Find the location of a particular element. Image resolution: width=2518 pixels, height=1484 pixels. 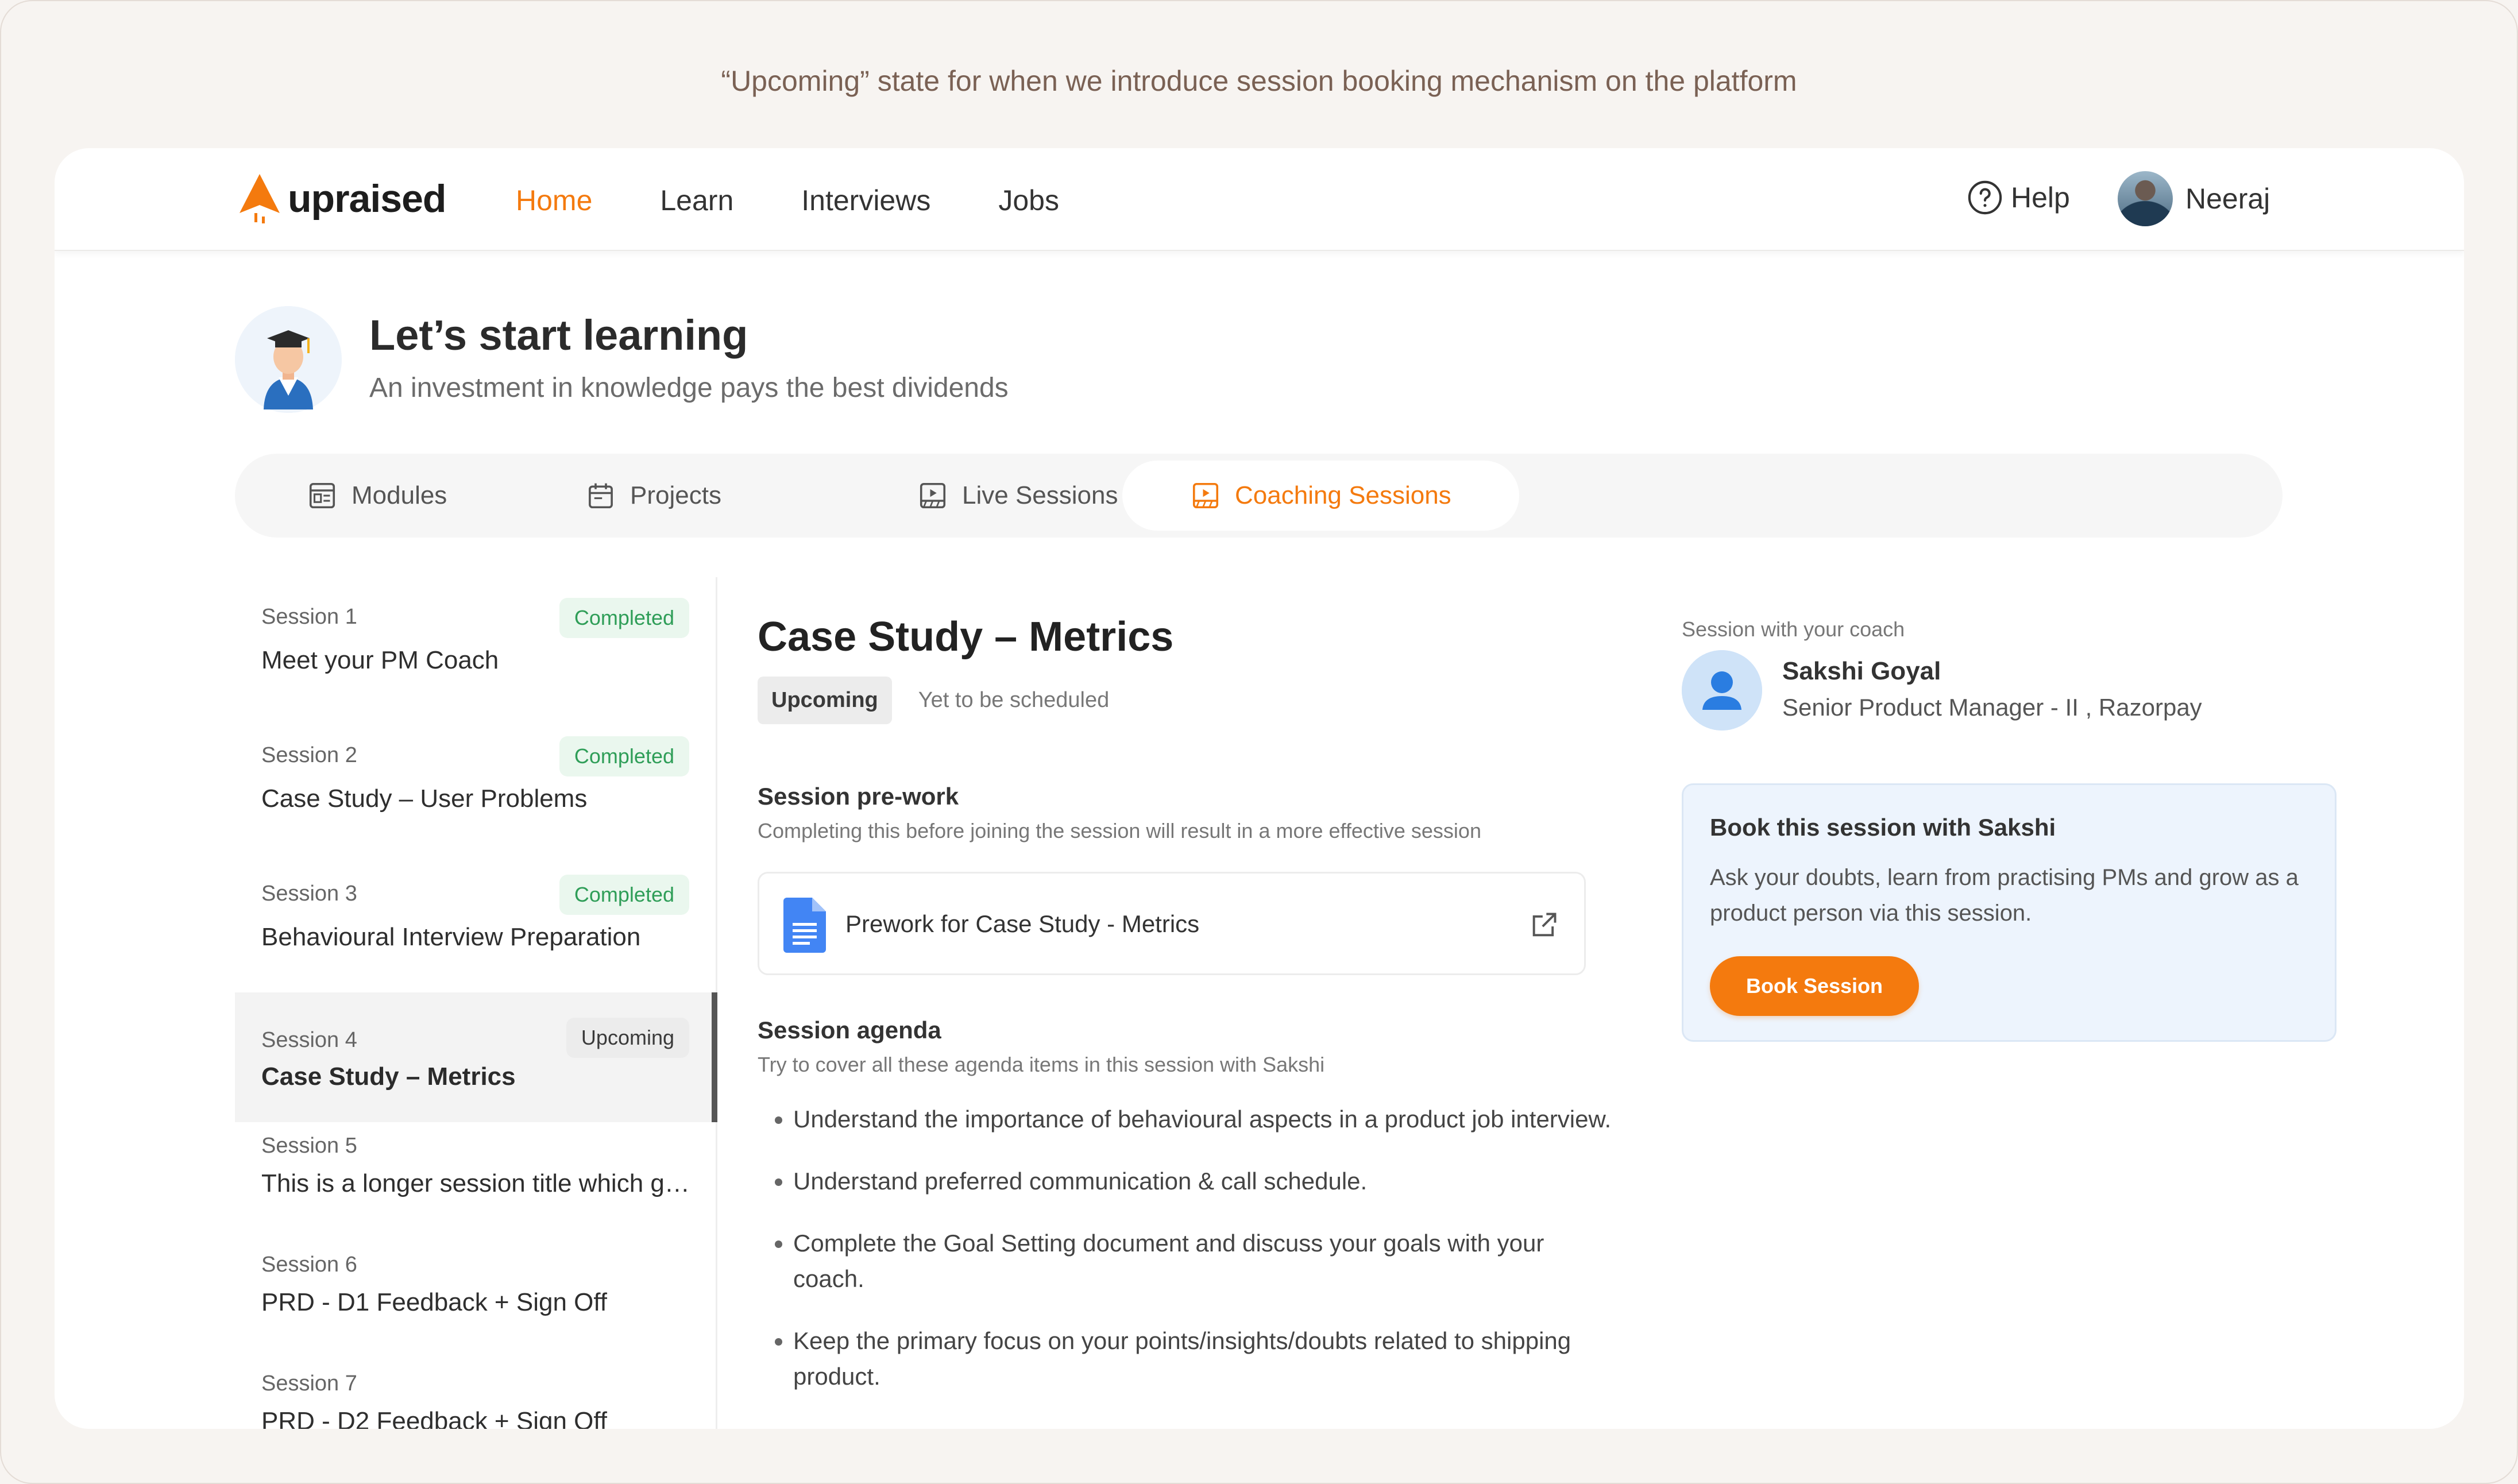

session-title: PRD - D1 Feedback + Sign Off is located at coordinates (434, 1302).